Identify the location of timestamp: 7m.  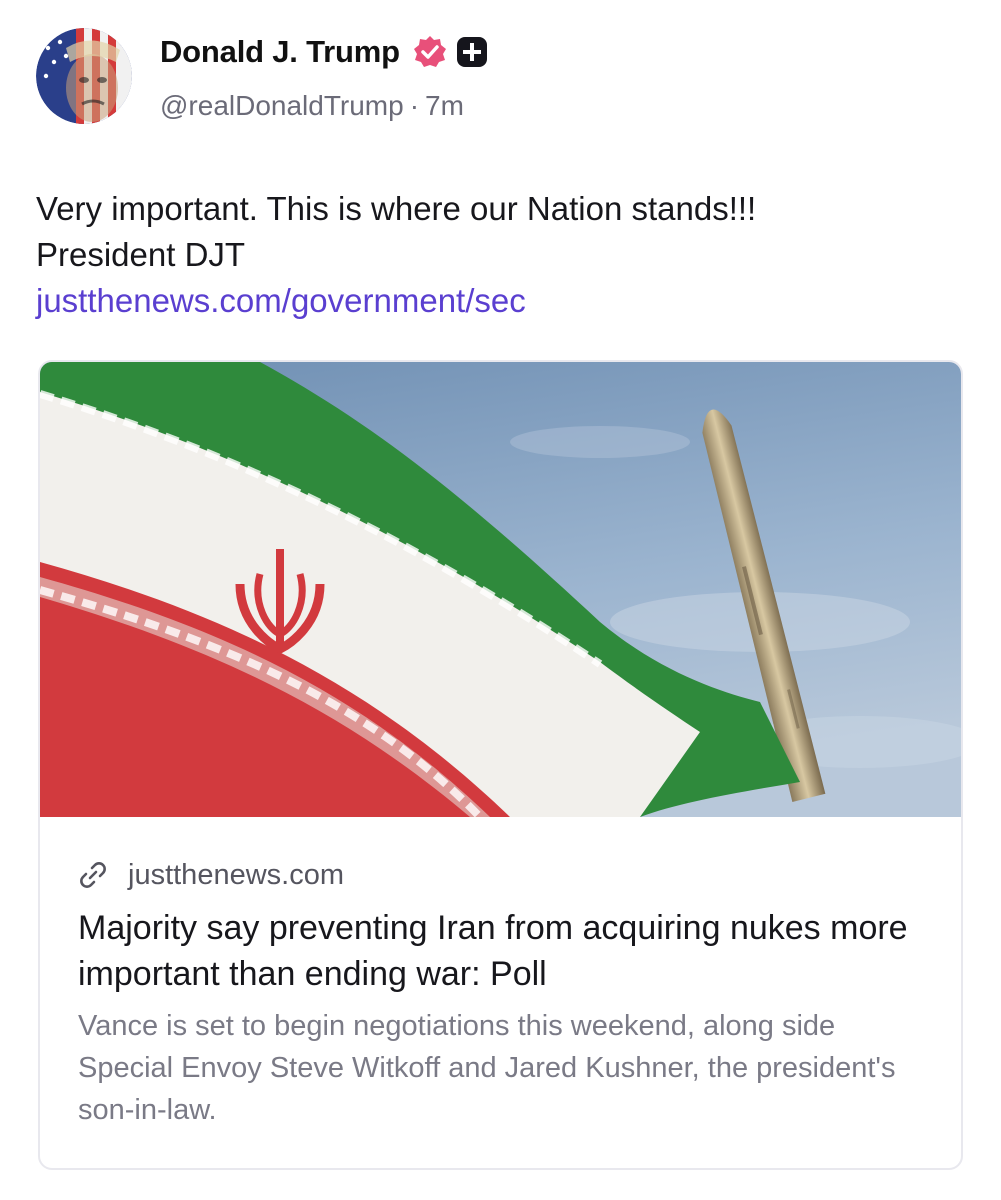
(444, 105).